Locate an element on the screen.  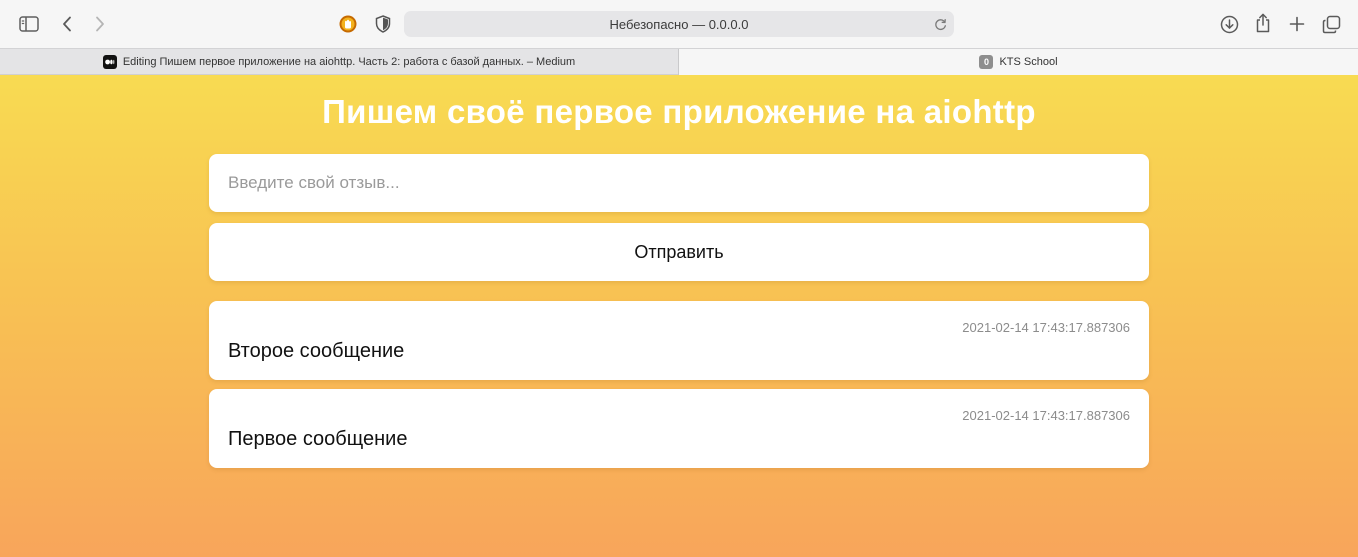
sidebar-icon is located at coordinates (29, 24).